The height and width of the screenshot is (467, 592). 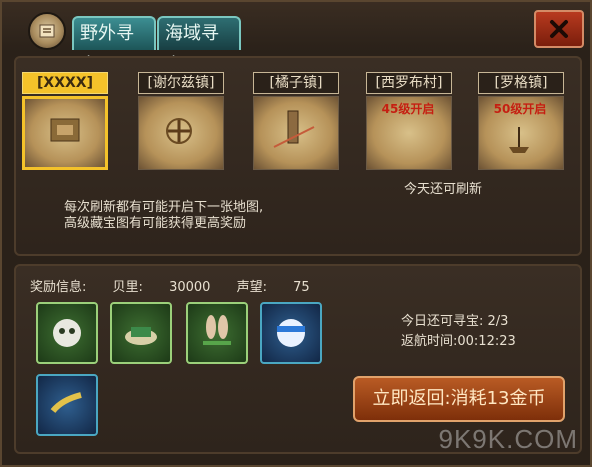 I want to click on blue-bandana-icon, so click(x=291, y=333).